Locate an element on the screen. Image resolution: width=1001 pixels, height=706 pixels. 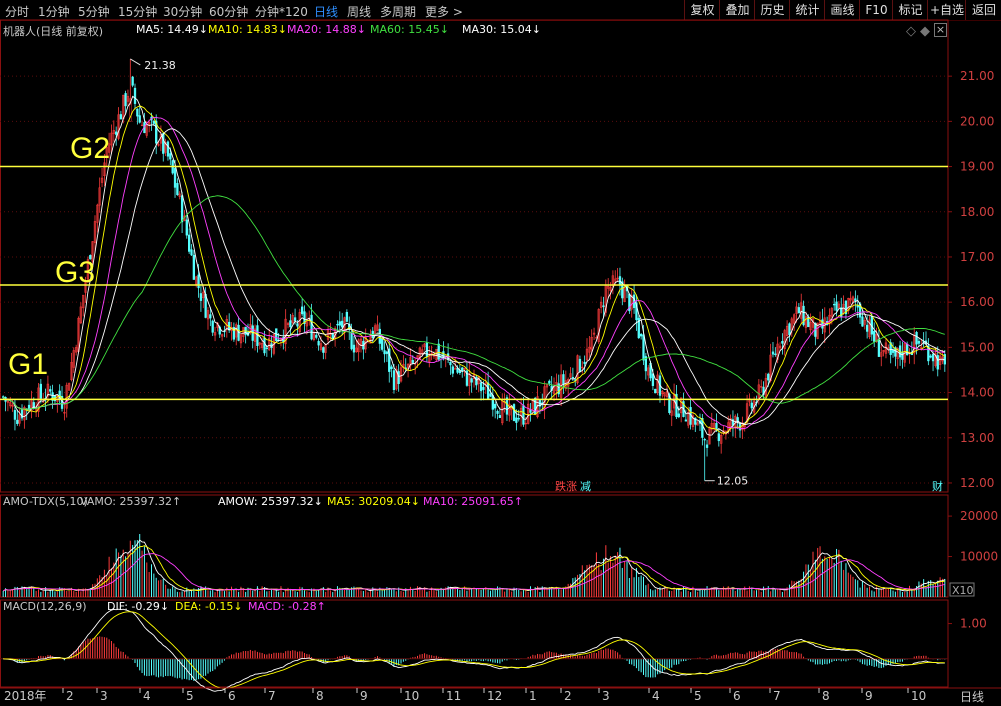
price-tick-label: 17.00 is located at coordinates (977, 257).